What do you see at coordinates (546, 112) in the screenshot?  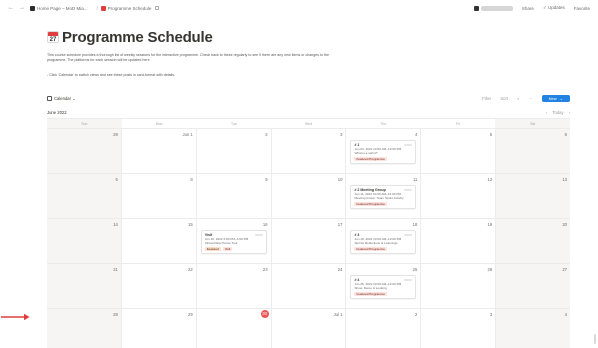 I see `prev-month-button: ‹` at bounding box center [546, 112].